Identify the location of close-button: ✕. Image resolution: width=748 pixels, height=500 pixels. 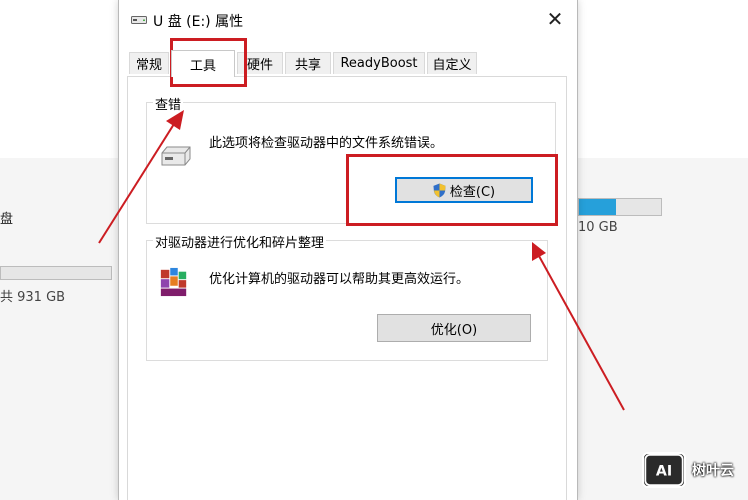
(555, 19).